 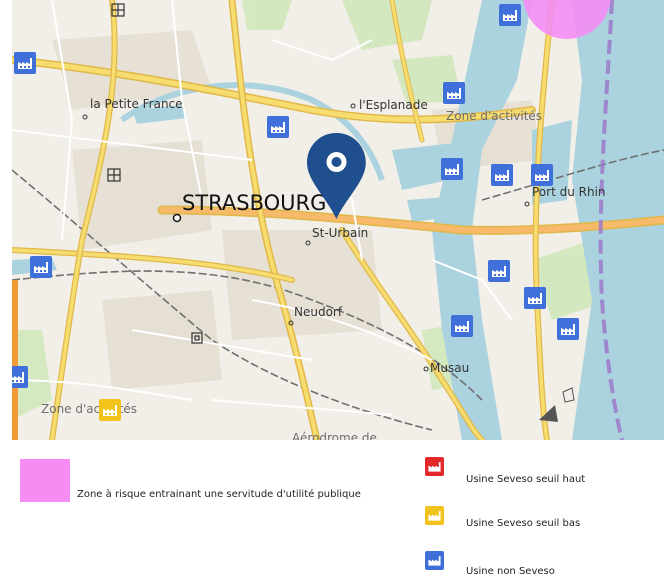 What do you see at coordinates (526, 479) in the screenshot?
I see `legend-seveso-high-label: Usine Seveso seuil haut` at bounding box center [526, 479].